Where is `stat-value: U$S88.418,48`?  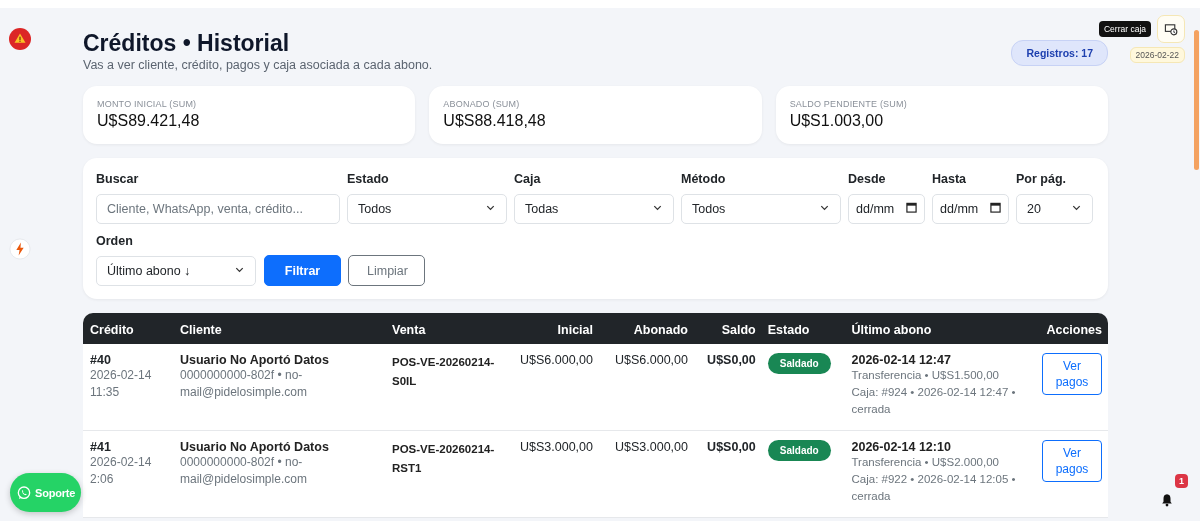 stat-value: U$S88.418,48 is located at coordinates (495, 121).